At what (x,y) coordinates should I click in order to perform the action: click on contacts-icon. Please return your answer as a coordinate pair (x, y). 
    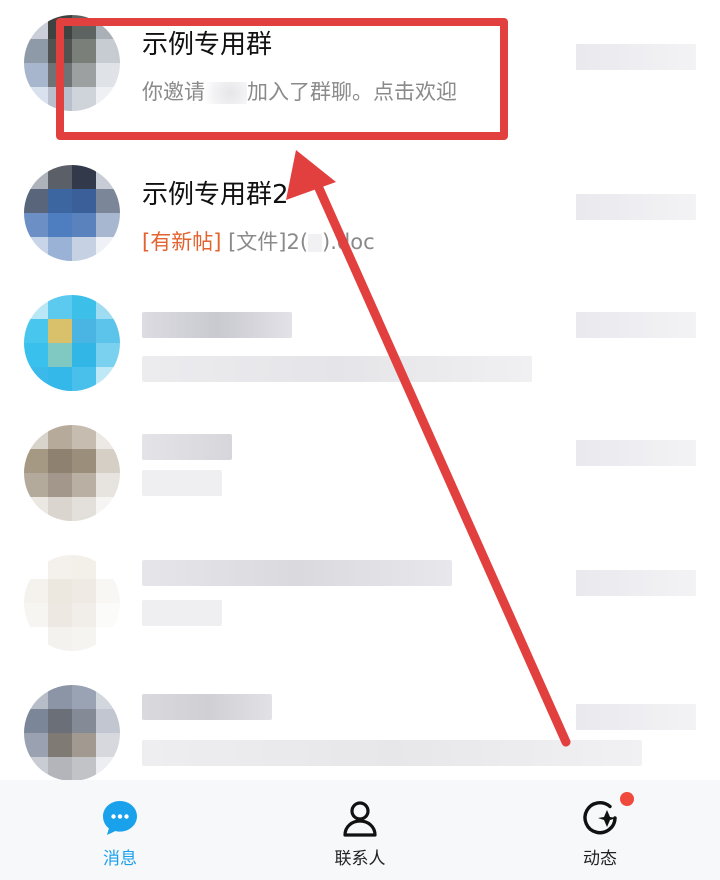
    Looking at the image, I should click on (360, 819).